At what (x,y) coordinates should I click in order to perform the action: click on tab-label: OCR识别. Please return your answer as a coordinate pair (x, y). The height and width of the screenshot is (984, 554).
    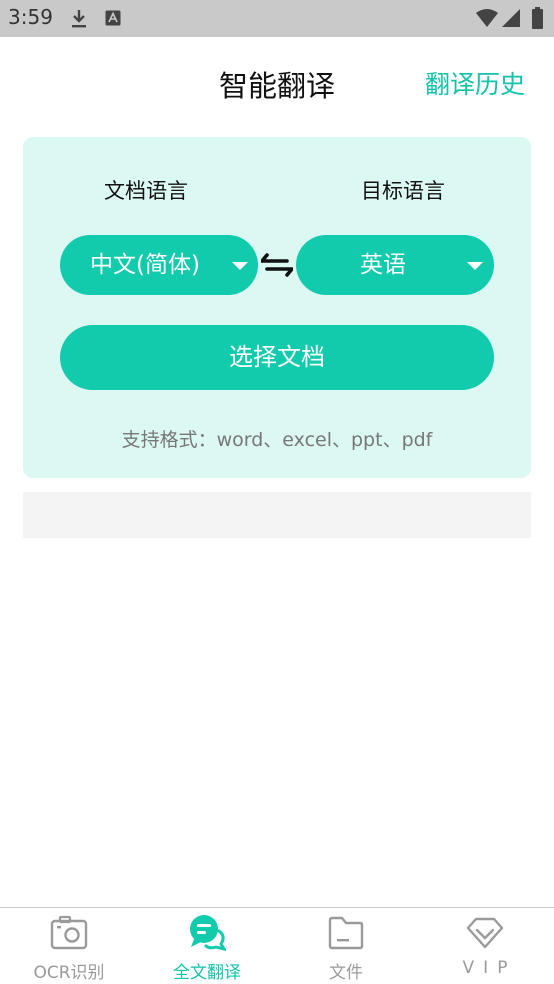
    Looking at the image, I should click on (69, 973).